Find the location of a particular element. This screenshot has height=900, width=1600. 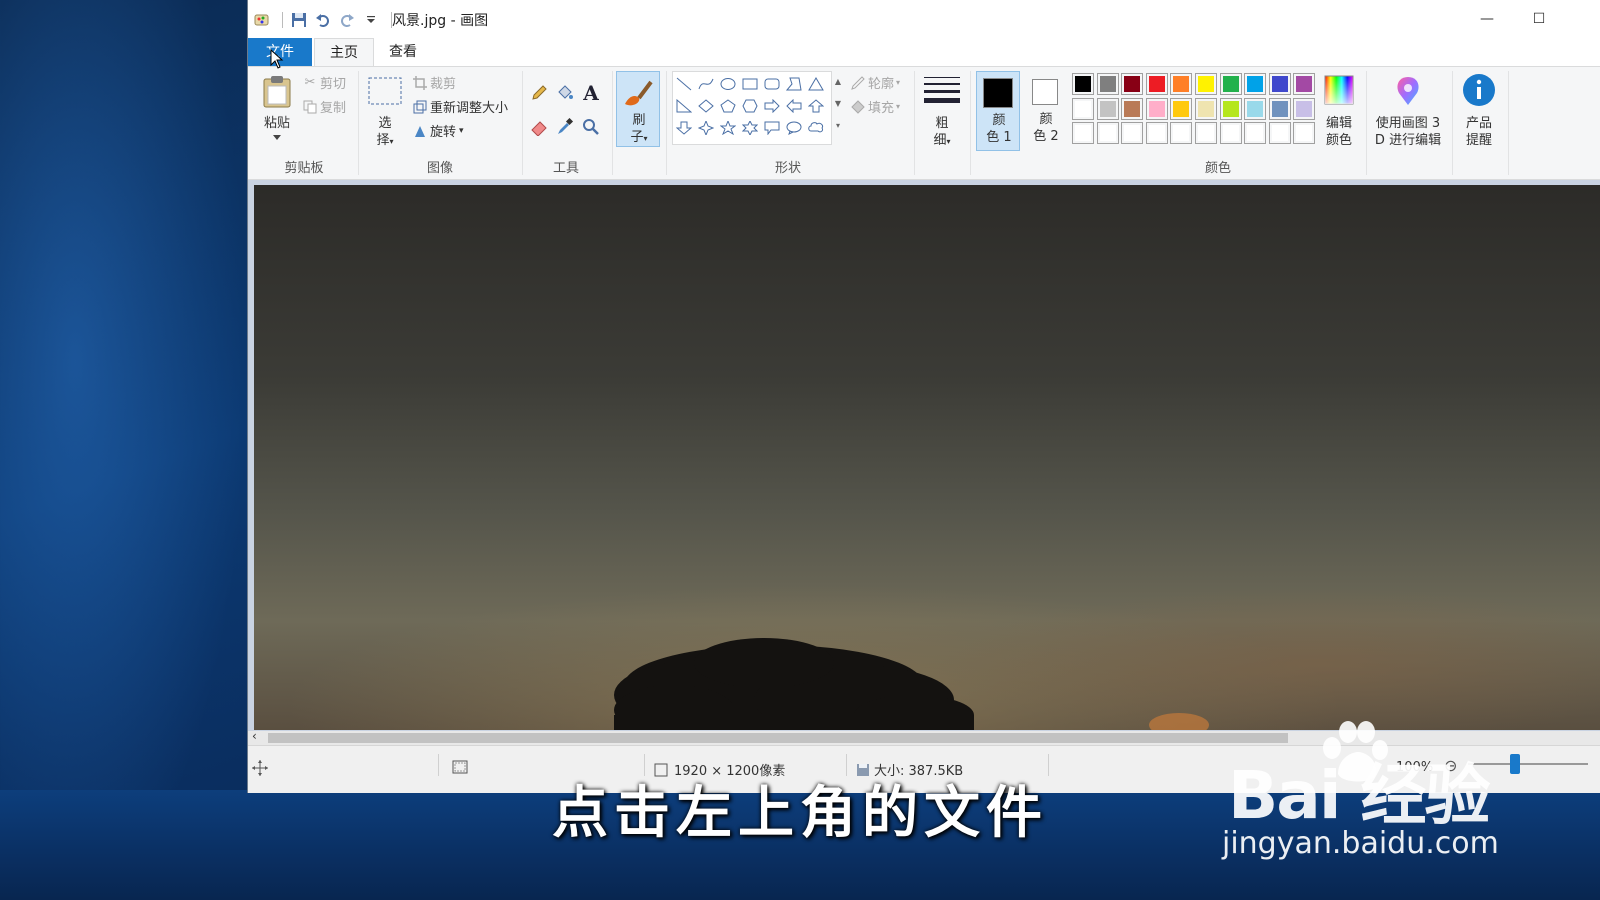

fill-tool is located at coordinates (565, 93).